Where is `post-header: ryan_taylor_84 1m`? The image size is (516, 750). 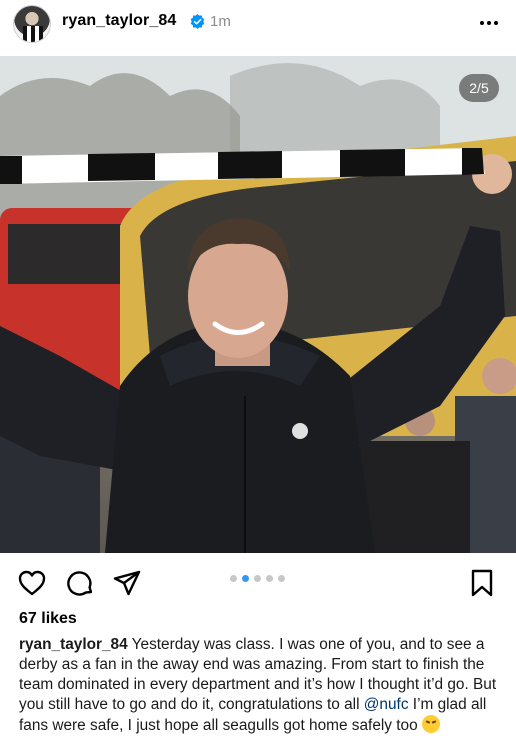
post-header: ryan_taylor_84 1m is located at coordinates (258, 25).